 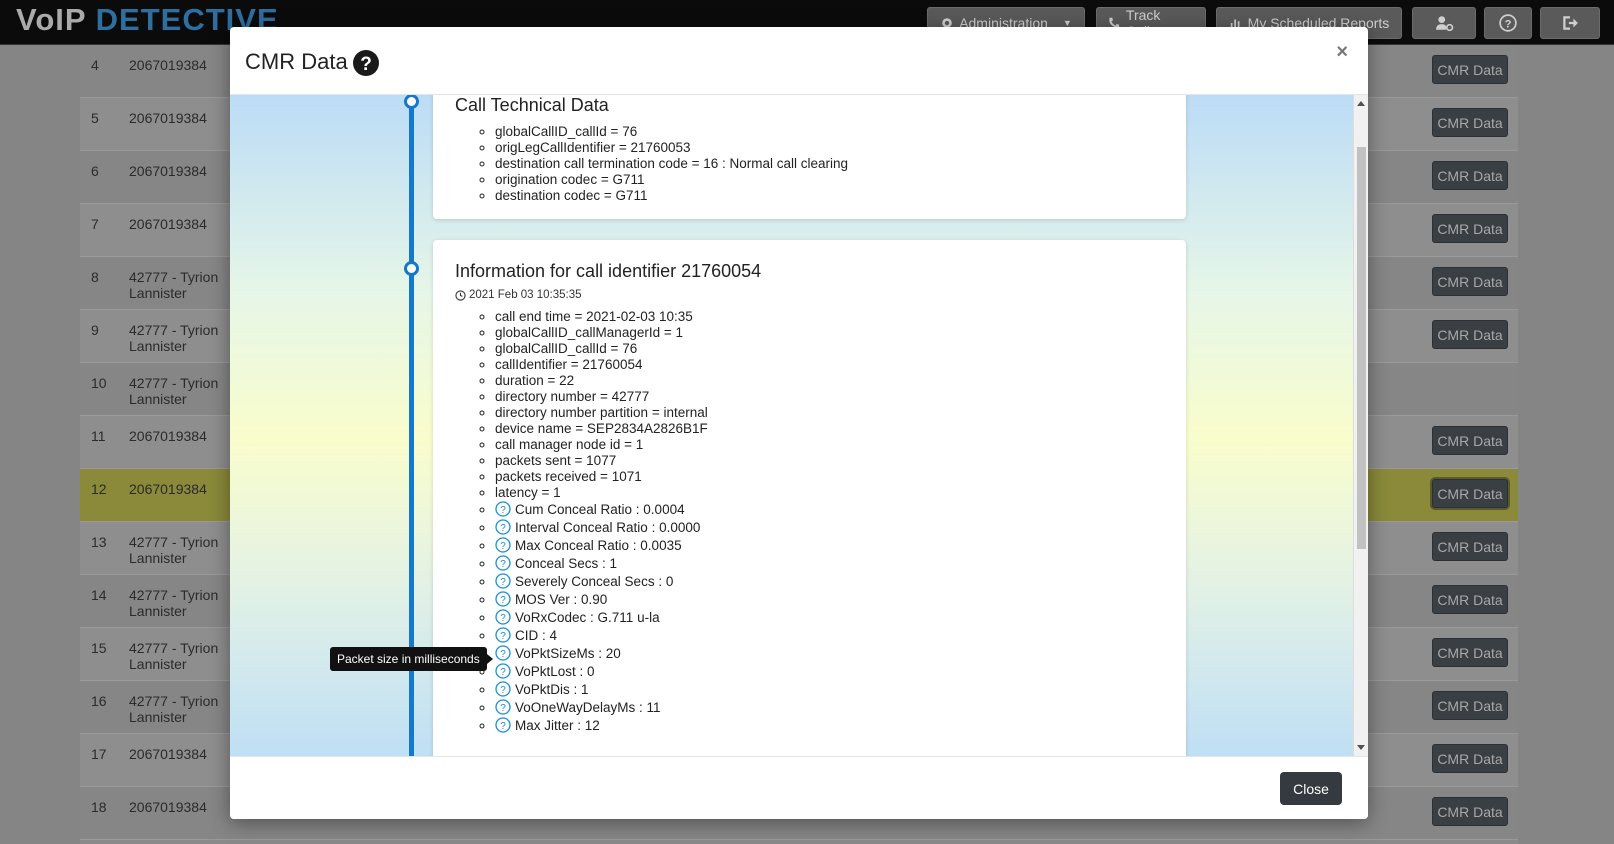 I want to click on row-number: 12, so click(x=99, y=489).